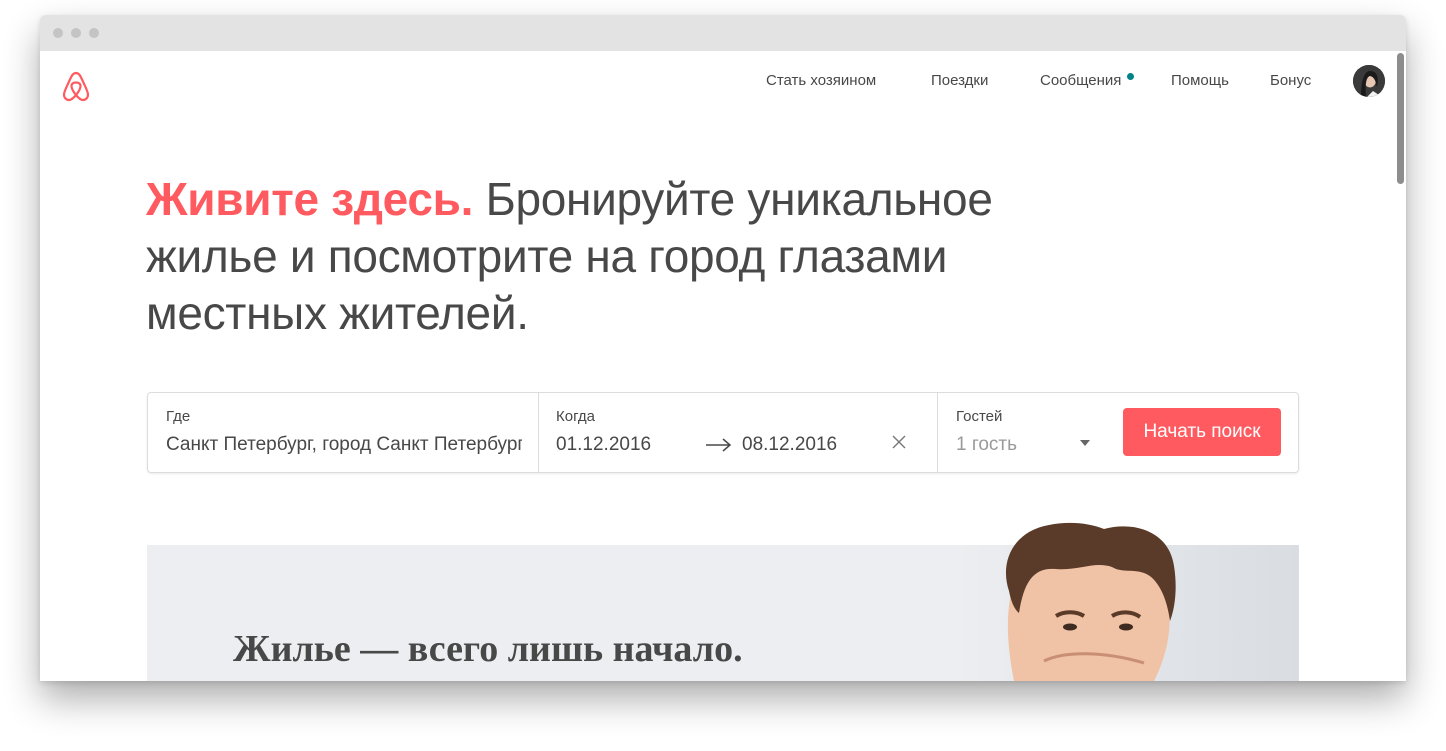 The width and height of the screenshot is (1446, 751). Describe the element at coordinates (899, 442) in the screenshot. I see `clear-x-icon` at that location.